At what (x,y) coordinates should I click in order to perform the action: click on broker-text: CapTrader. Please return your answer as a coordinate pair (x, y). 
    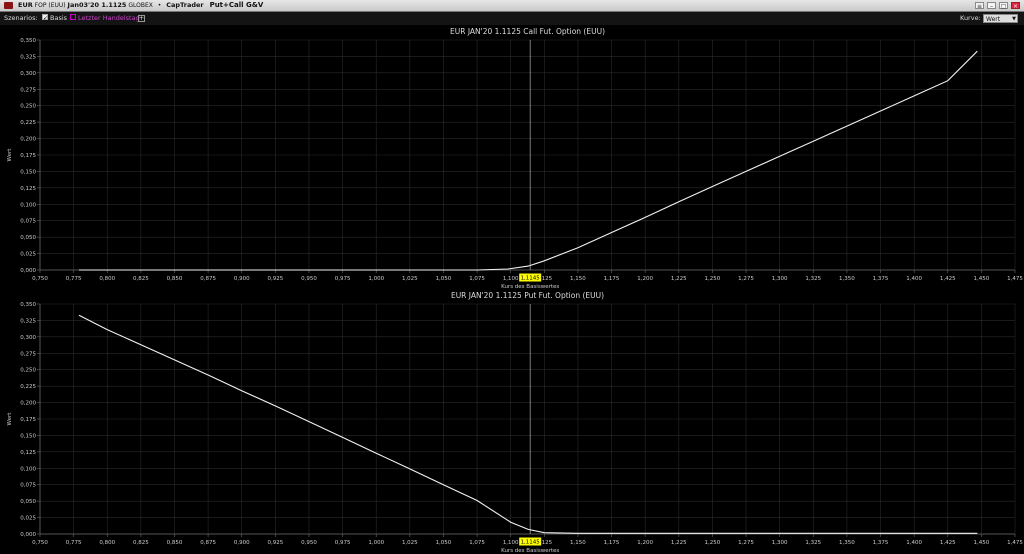
    Looking at the image, I should click on (185, 5).